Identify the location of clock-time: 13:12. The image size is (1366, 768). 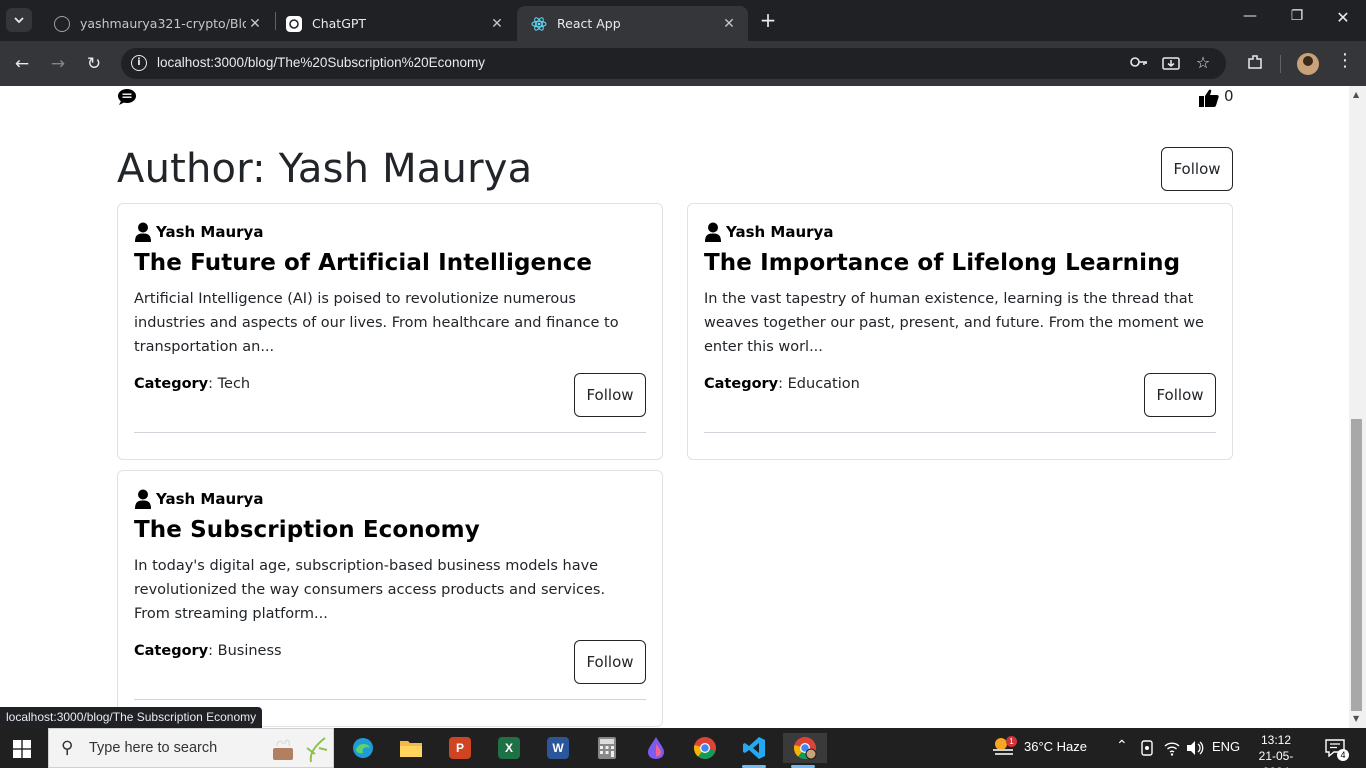
(1276, 740).